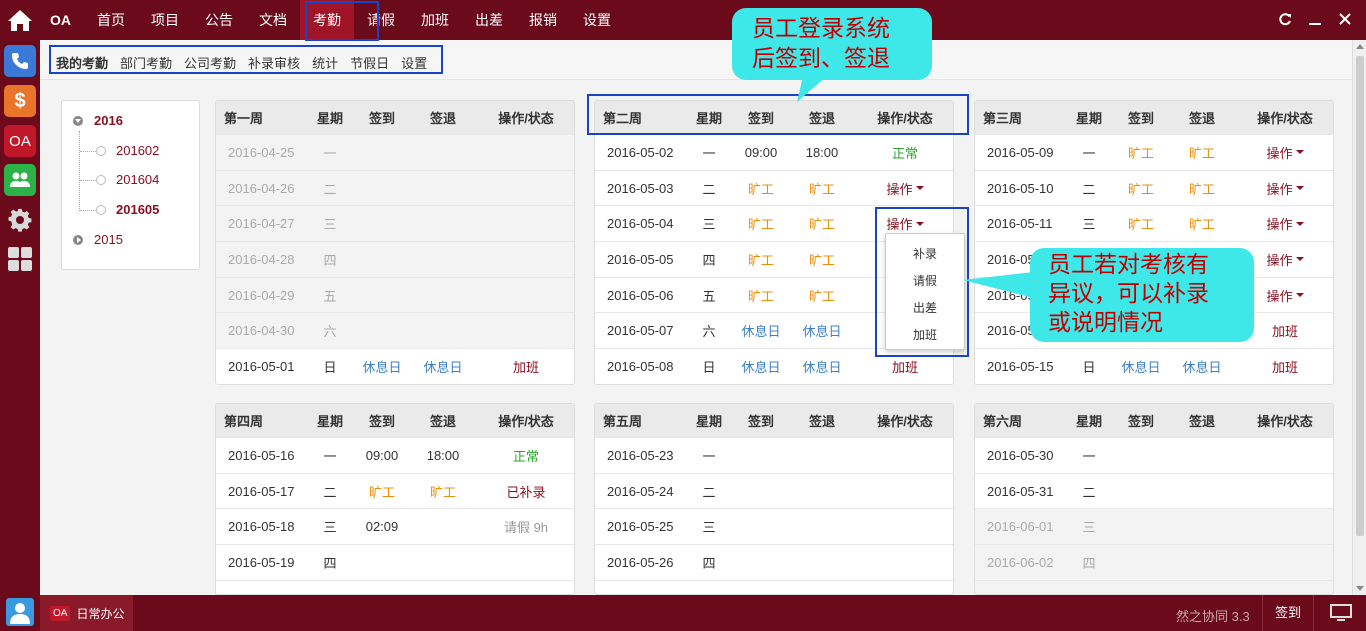 Image resolution: width=1366 pixels, height=631 pixels. What do you see at coordinates (1154, 189) in the screenshot?
I see `attendance-row: 2016-05-10 二 旷工 旷工 操作` at bounding box center [1154, 189].